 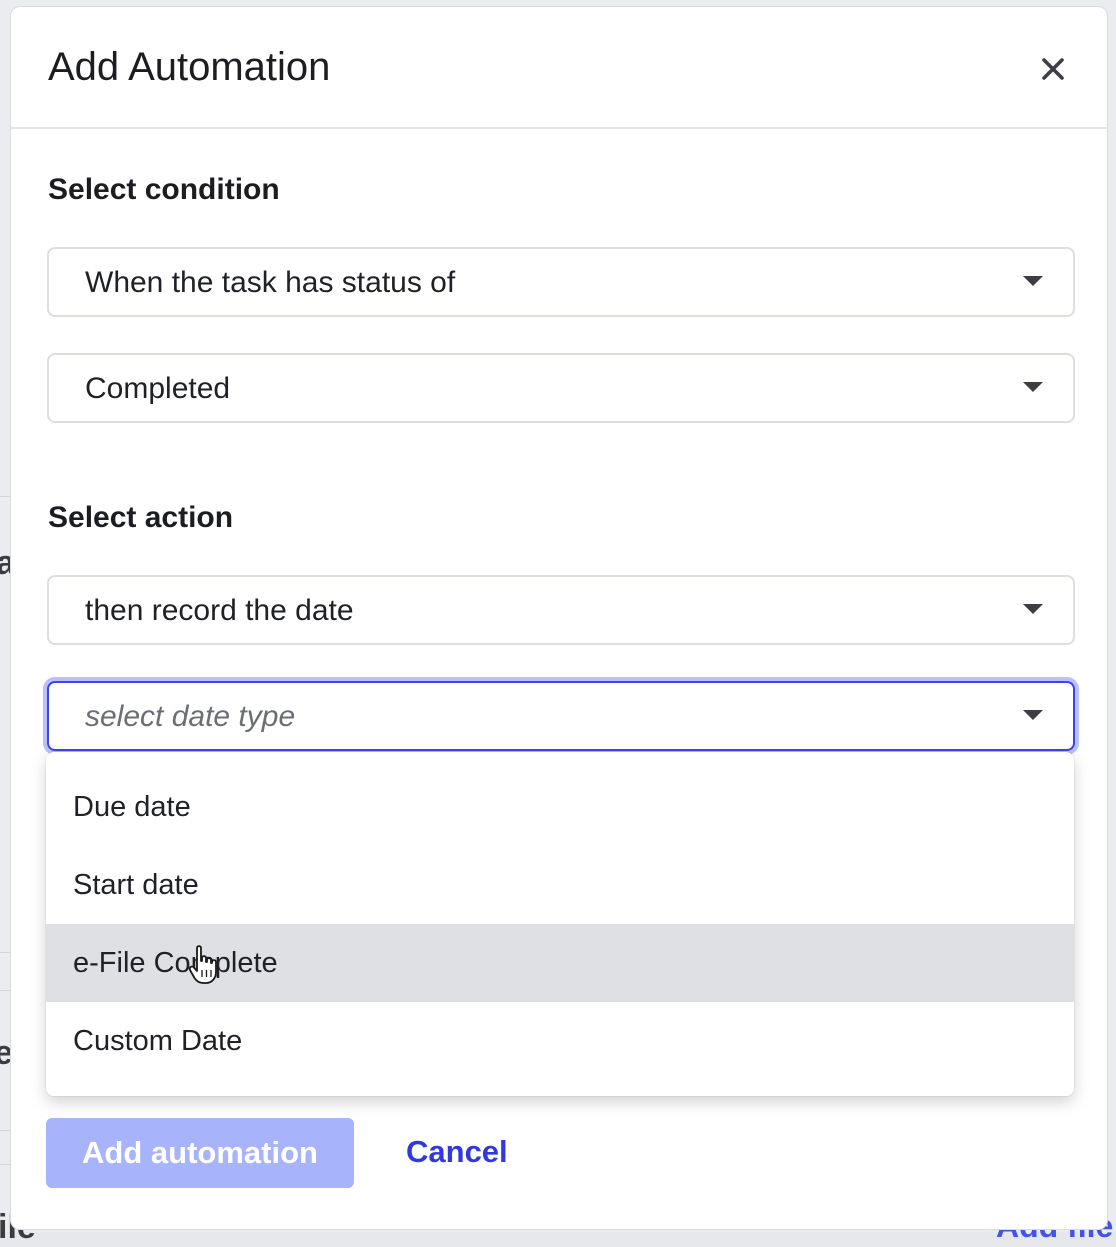 What do you see at coordinates (189, 67) in the screenshot?
I see `modal-title: Add Automation` at bounding box center [189, 67].